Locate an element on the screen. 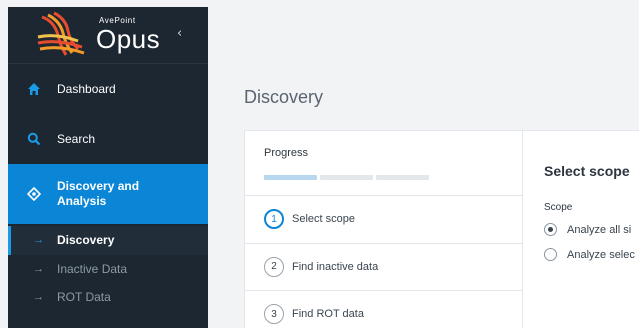  discovery-icon is located at coordinates (34, 194).